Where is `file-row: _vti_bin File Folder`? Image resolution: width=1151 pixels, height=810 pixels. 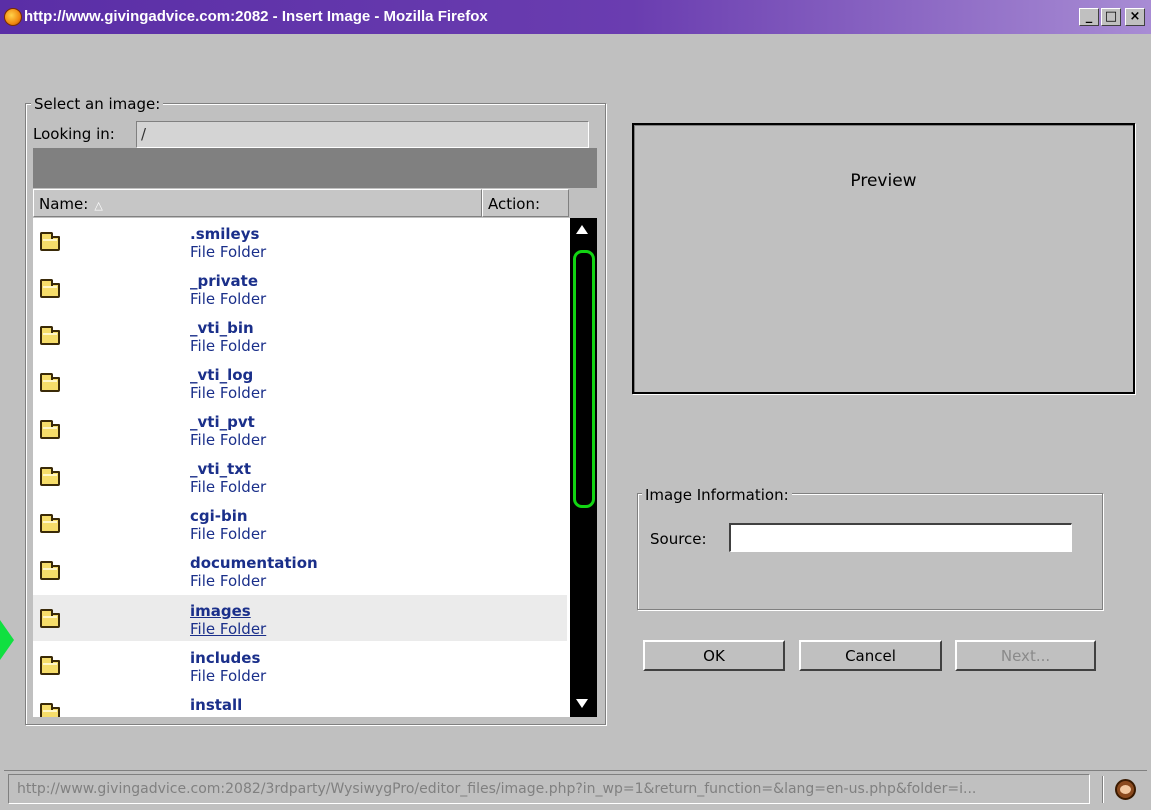
file-row: _vti_bin File Folder is located at coordinates (300, 335).